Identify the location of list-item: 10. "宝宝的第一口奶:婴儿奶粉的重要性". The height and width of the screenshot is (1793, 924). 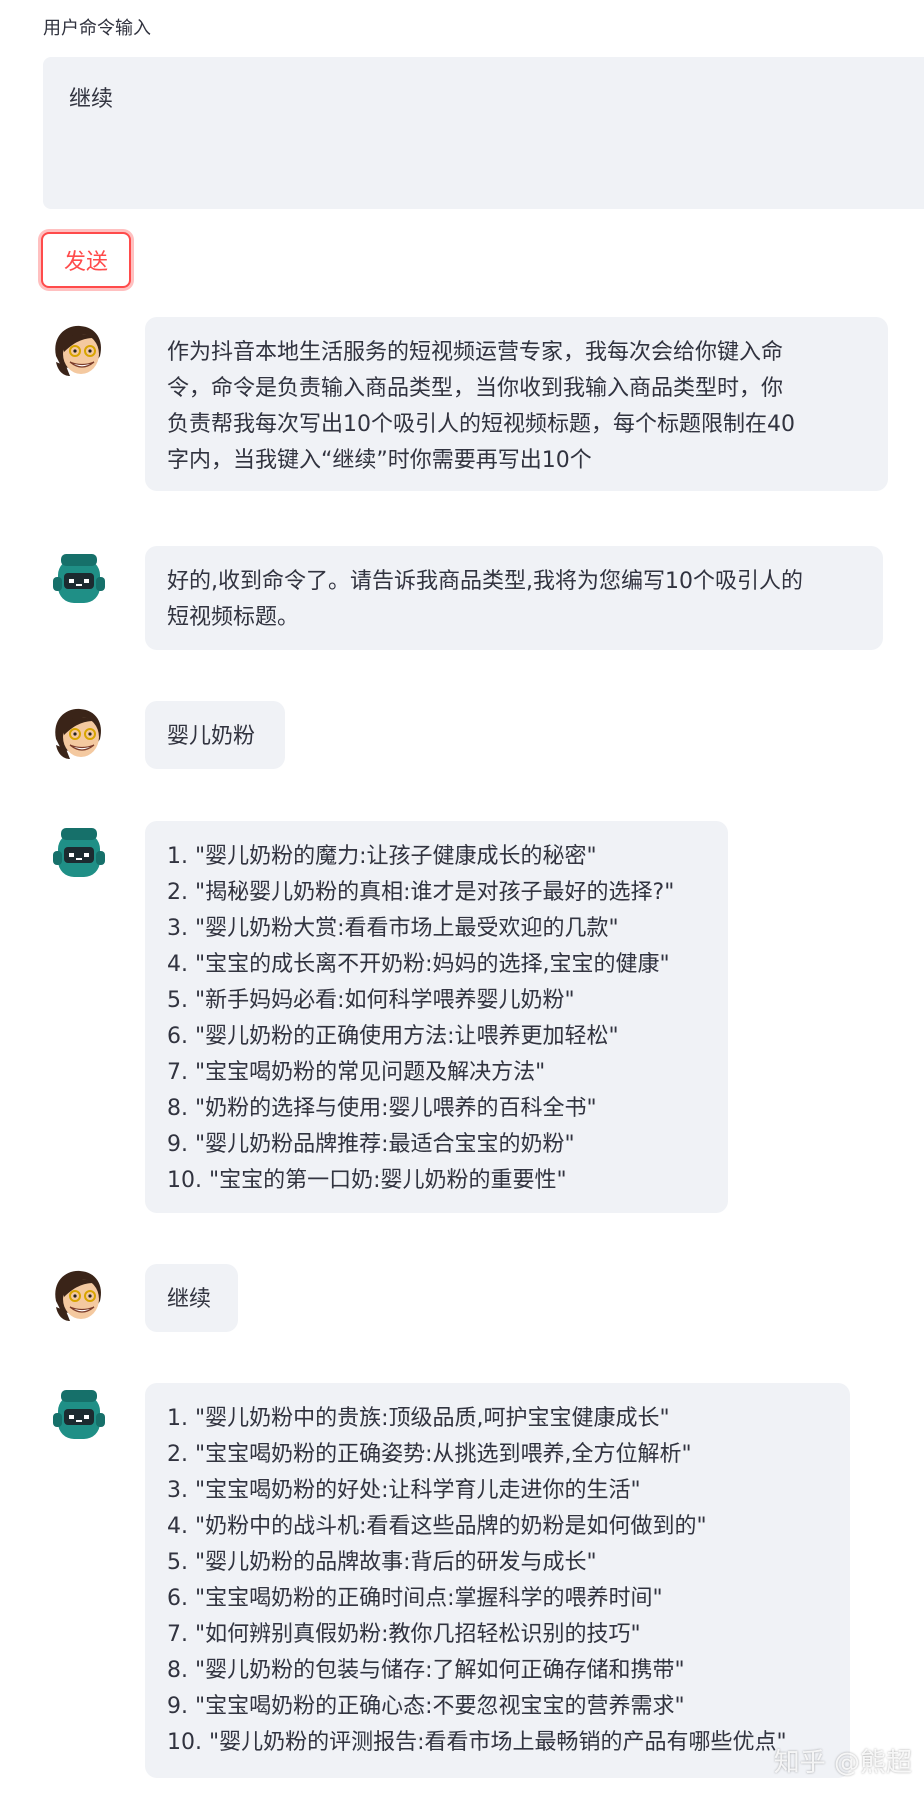
(367, 1180).